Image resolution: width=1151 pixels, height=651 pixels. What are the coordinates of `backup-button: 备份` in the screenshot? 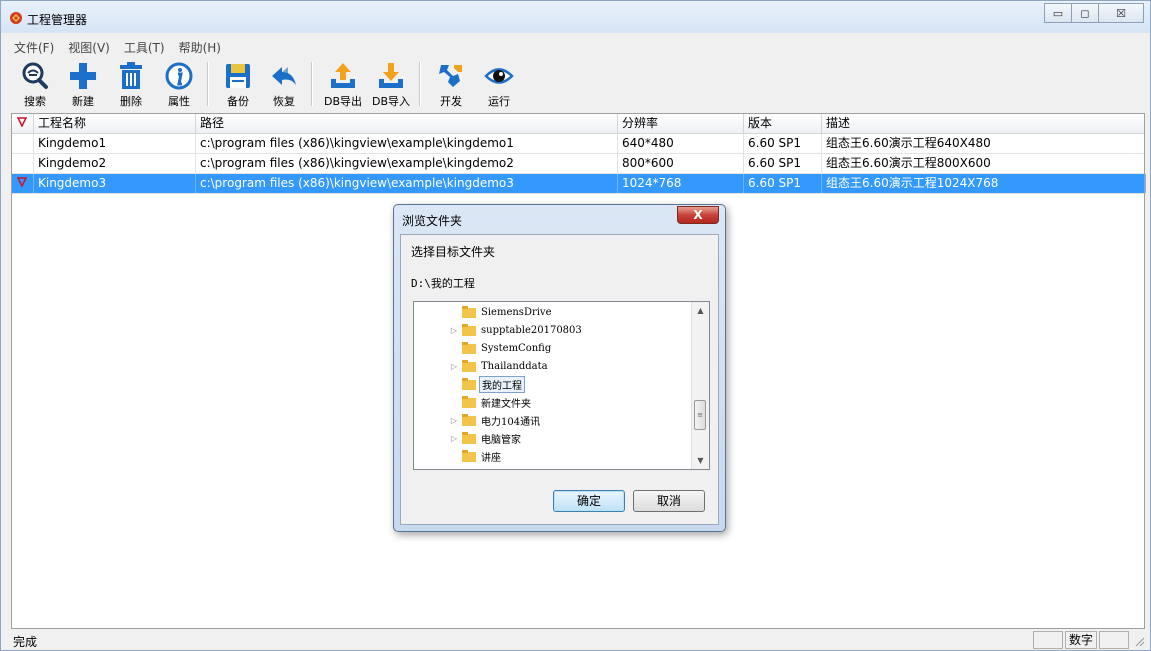 It's located at (238, 84).